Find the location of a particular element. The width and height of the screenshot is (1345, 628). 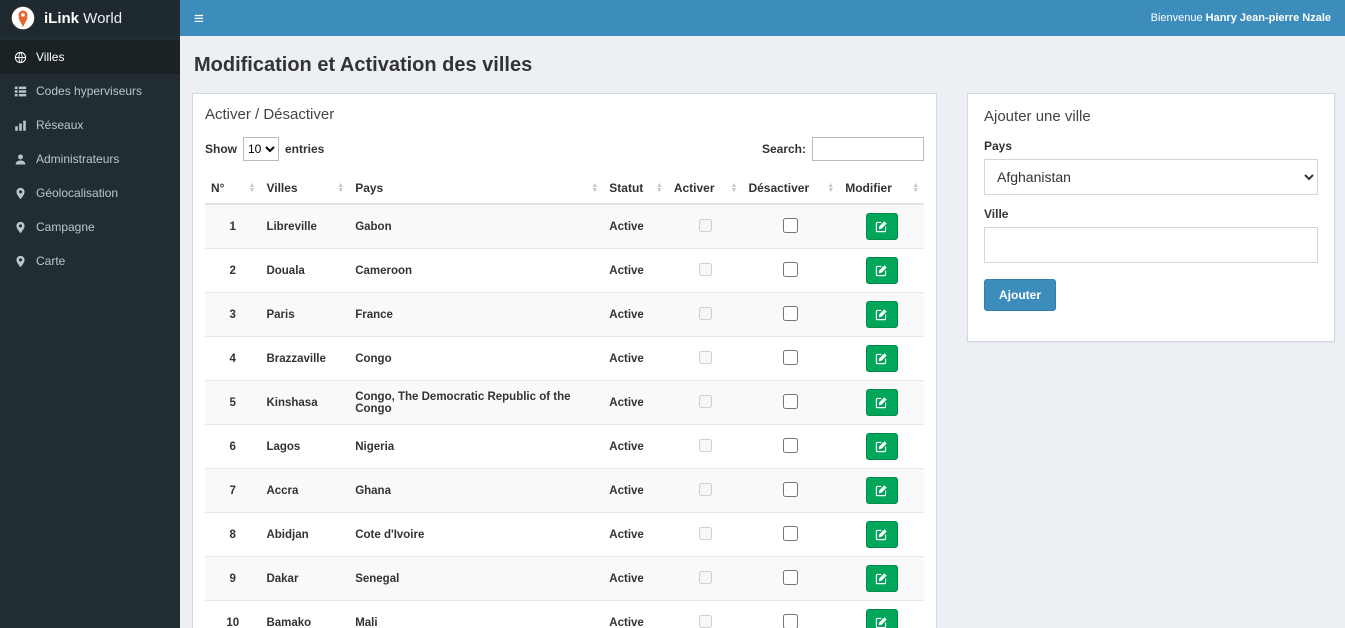

cell-pays: Gabon is located at coordinates (476, 226).